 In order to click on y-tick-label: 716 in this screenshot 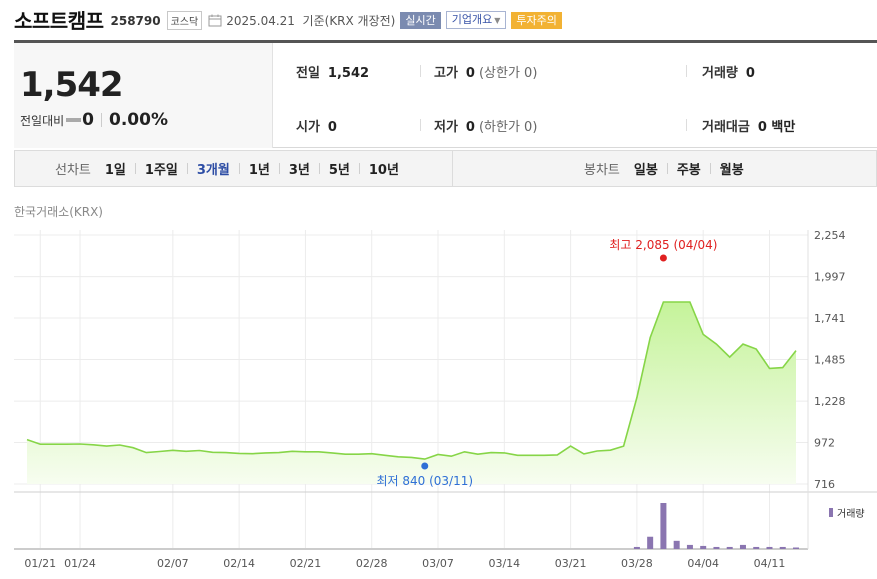, I will do `click(824, 484)`.